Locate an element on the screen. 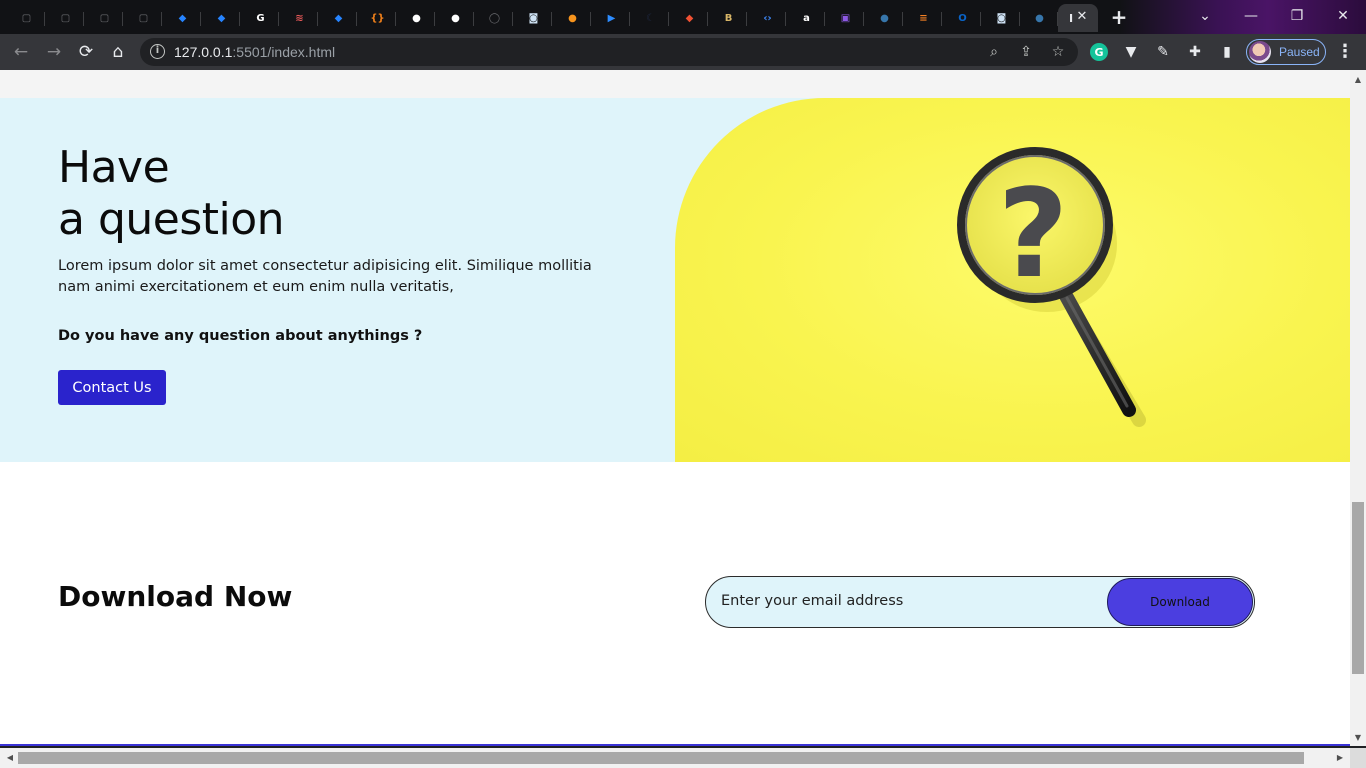 The image size is (1366, 768). download-title: Download Now is located at coordinates (175, 596).